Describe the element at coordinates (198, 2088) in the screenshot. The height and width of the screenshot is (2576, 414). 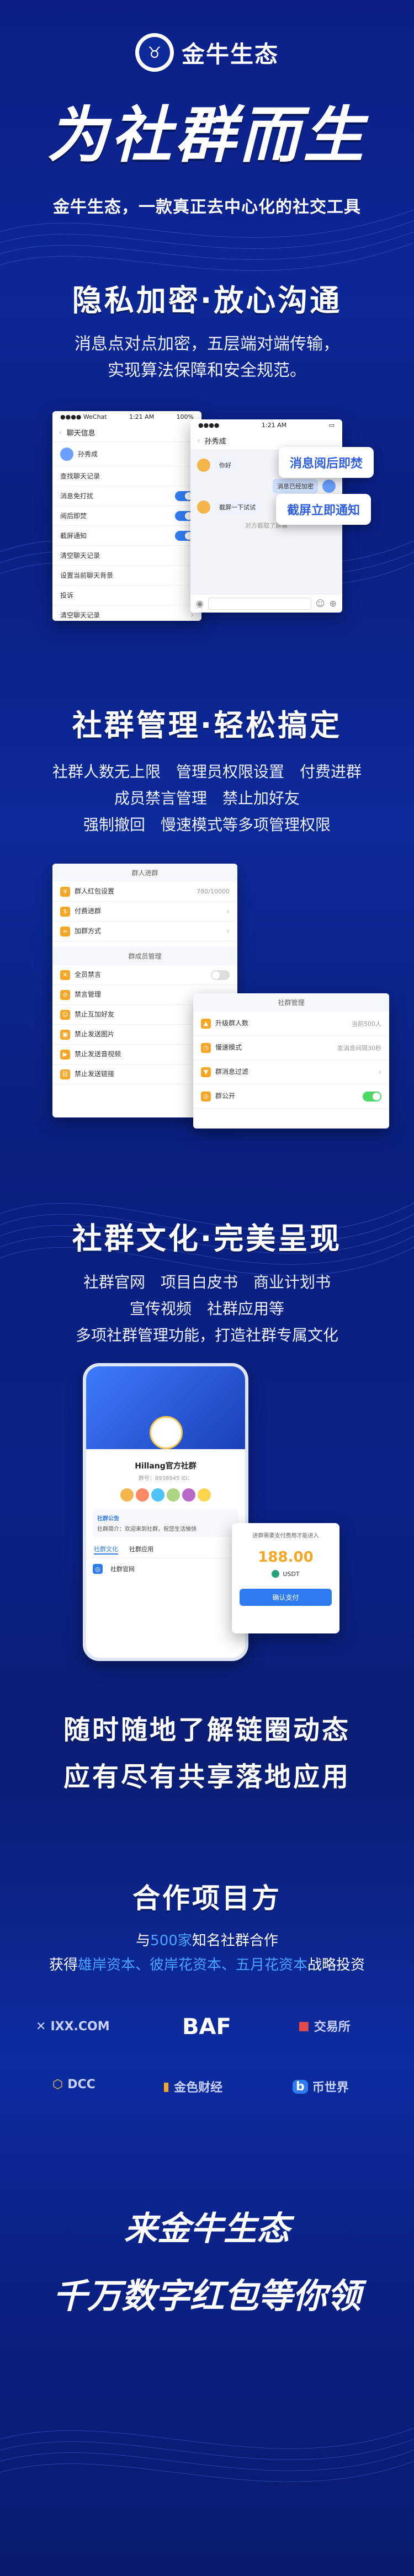
I see `partner-name: 金色财经` at that location.